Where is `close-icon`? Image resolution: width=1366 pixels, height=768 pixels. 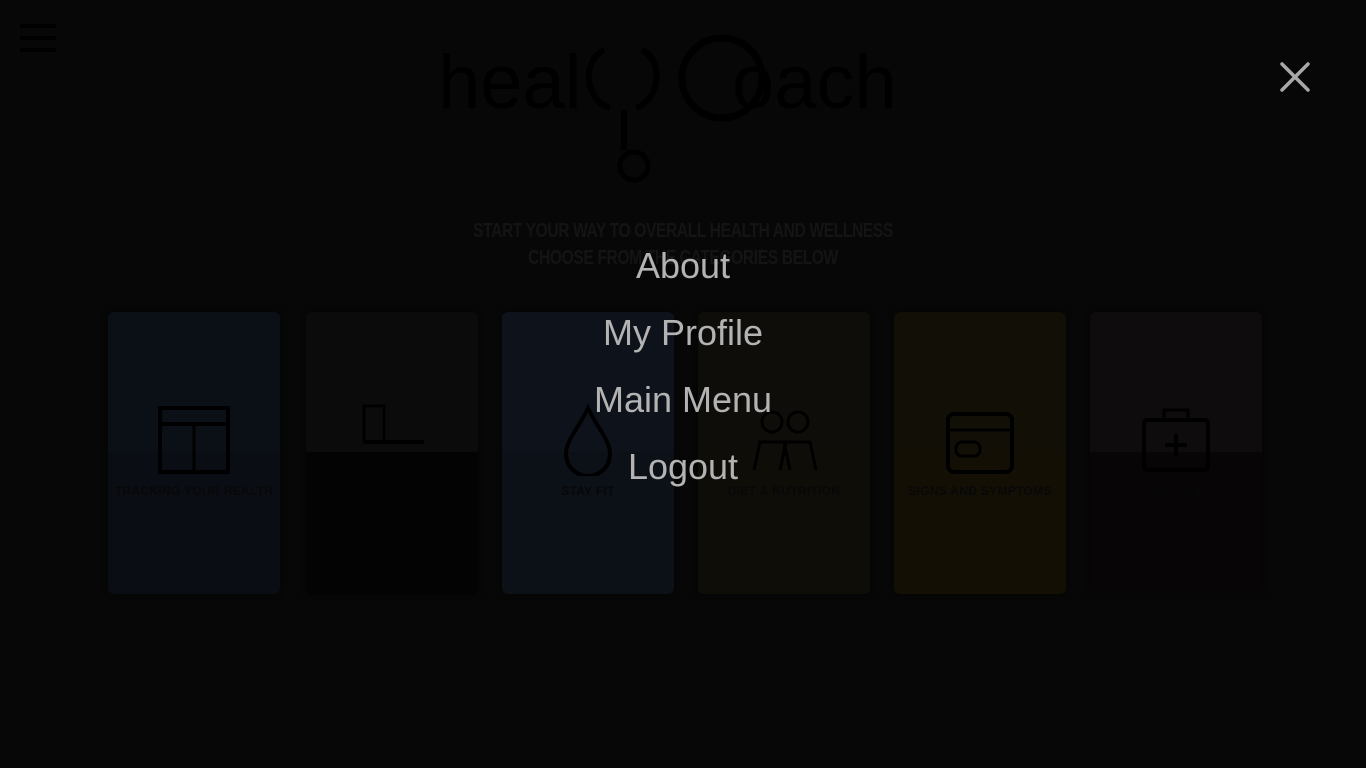 close-icon is located at coordinates (1295, 77).